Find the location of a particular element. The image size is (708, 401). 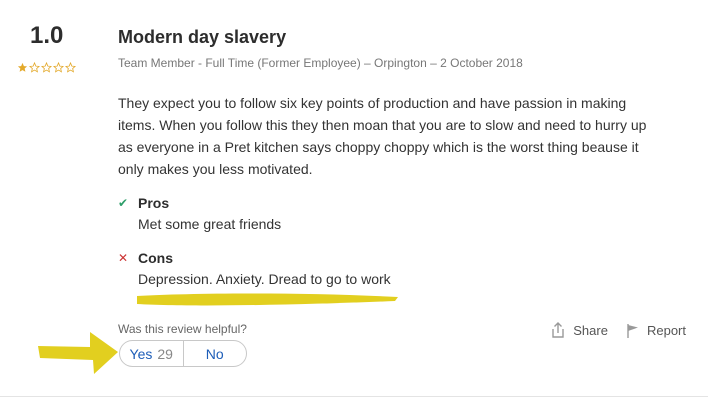

vote-yes-label: Yes is located at coordinates (141, 353).